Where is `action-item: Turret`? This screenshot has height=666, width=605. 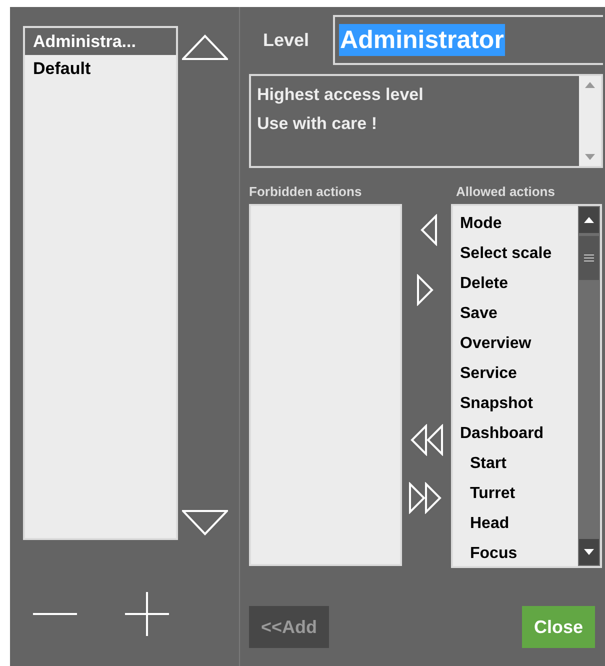
action-item: Turret is located at coordinates (515, 494).